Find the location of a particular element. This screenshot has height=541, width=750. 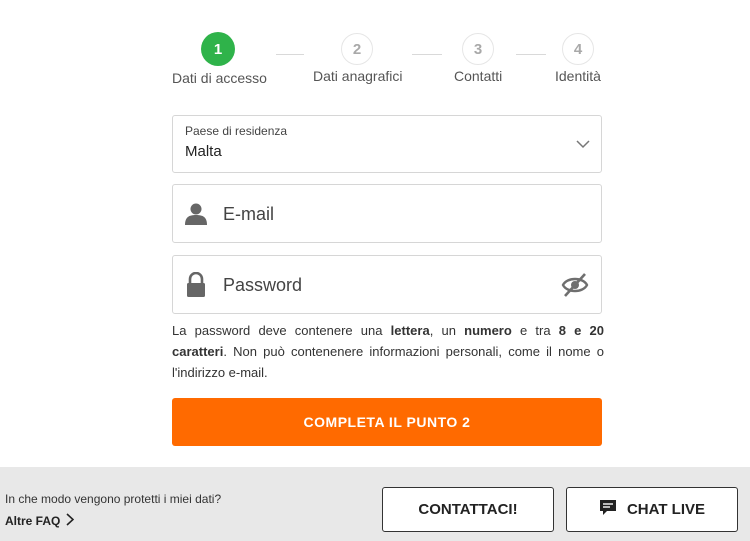

step-4-circle: 4 is located at coordinates (578, 49).